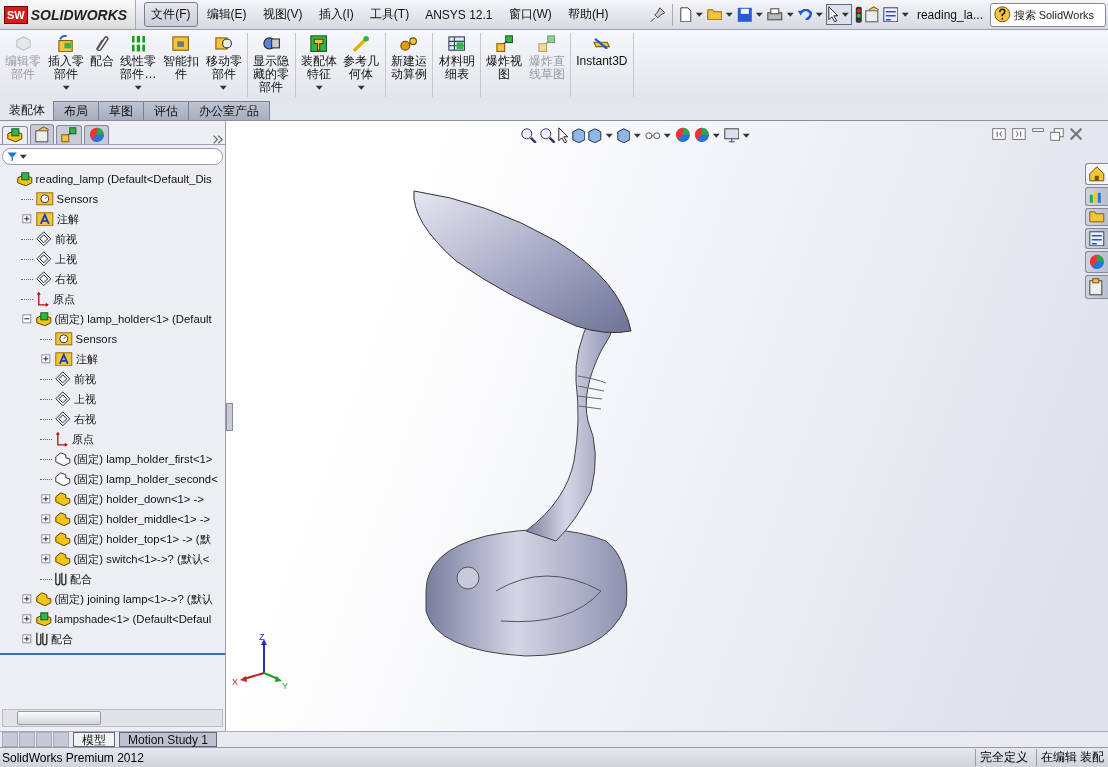 This screenshot has width=1108, height=767. Describe the element at coordinates (102, 43) in the screenshot. I see `clip-icon` at that location.